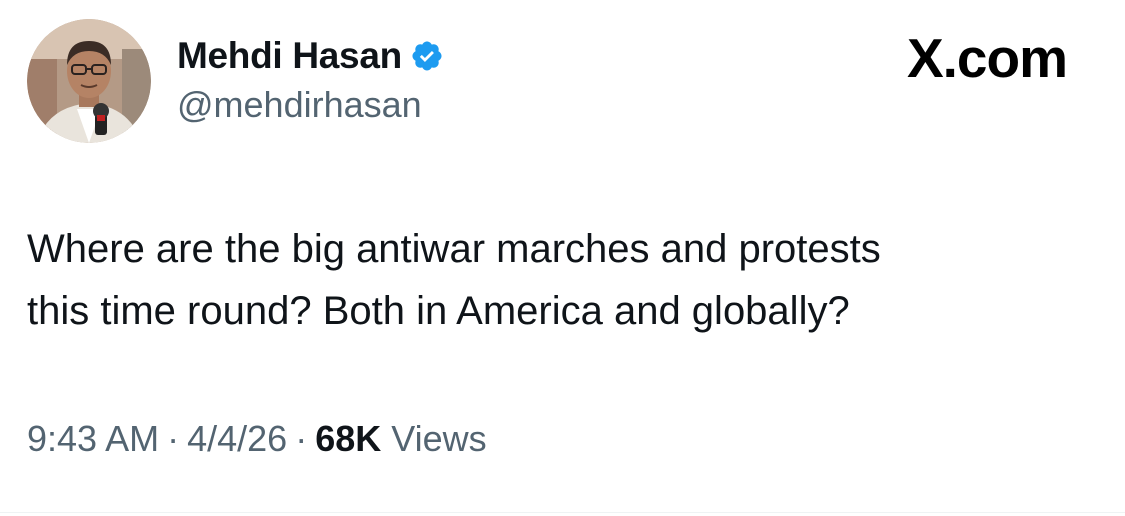 The width and height of the screenshot is (1125, 516). I want to click on name-row: Mehdi Hasan, so click(310, 56).